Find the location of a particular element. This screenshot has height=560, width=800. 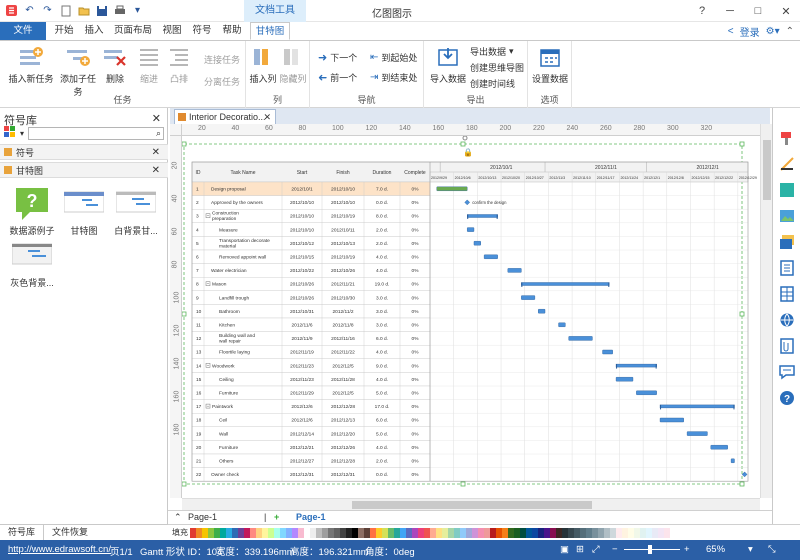

zoom-slider is located at coordinates (652, 549).